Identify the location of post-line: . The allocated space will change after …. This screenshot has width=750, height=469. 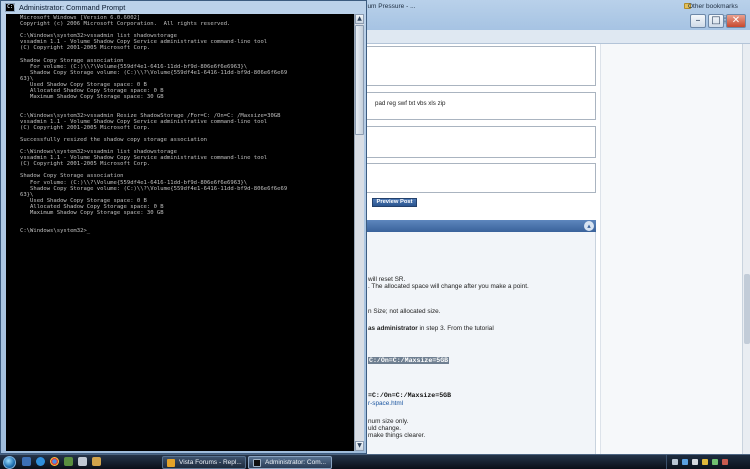
(448, 286).